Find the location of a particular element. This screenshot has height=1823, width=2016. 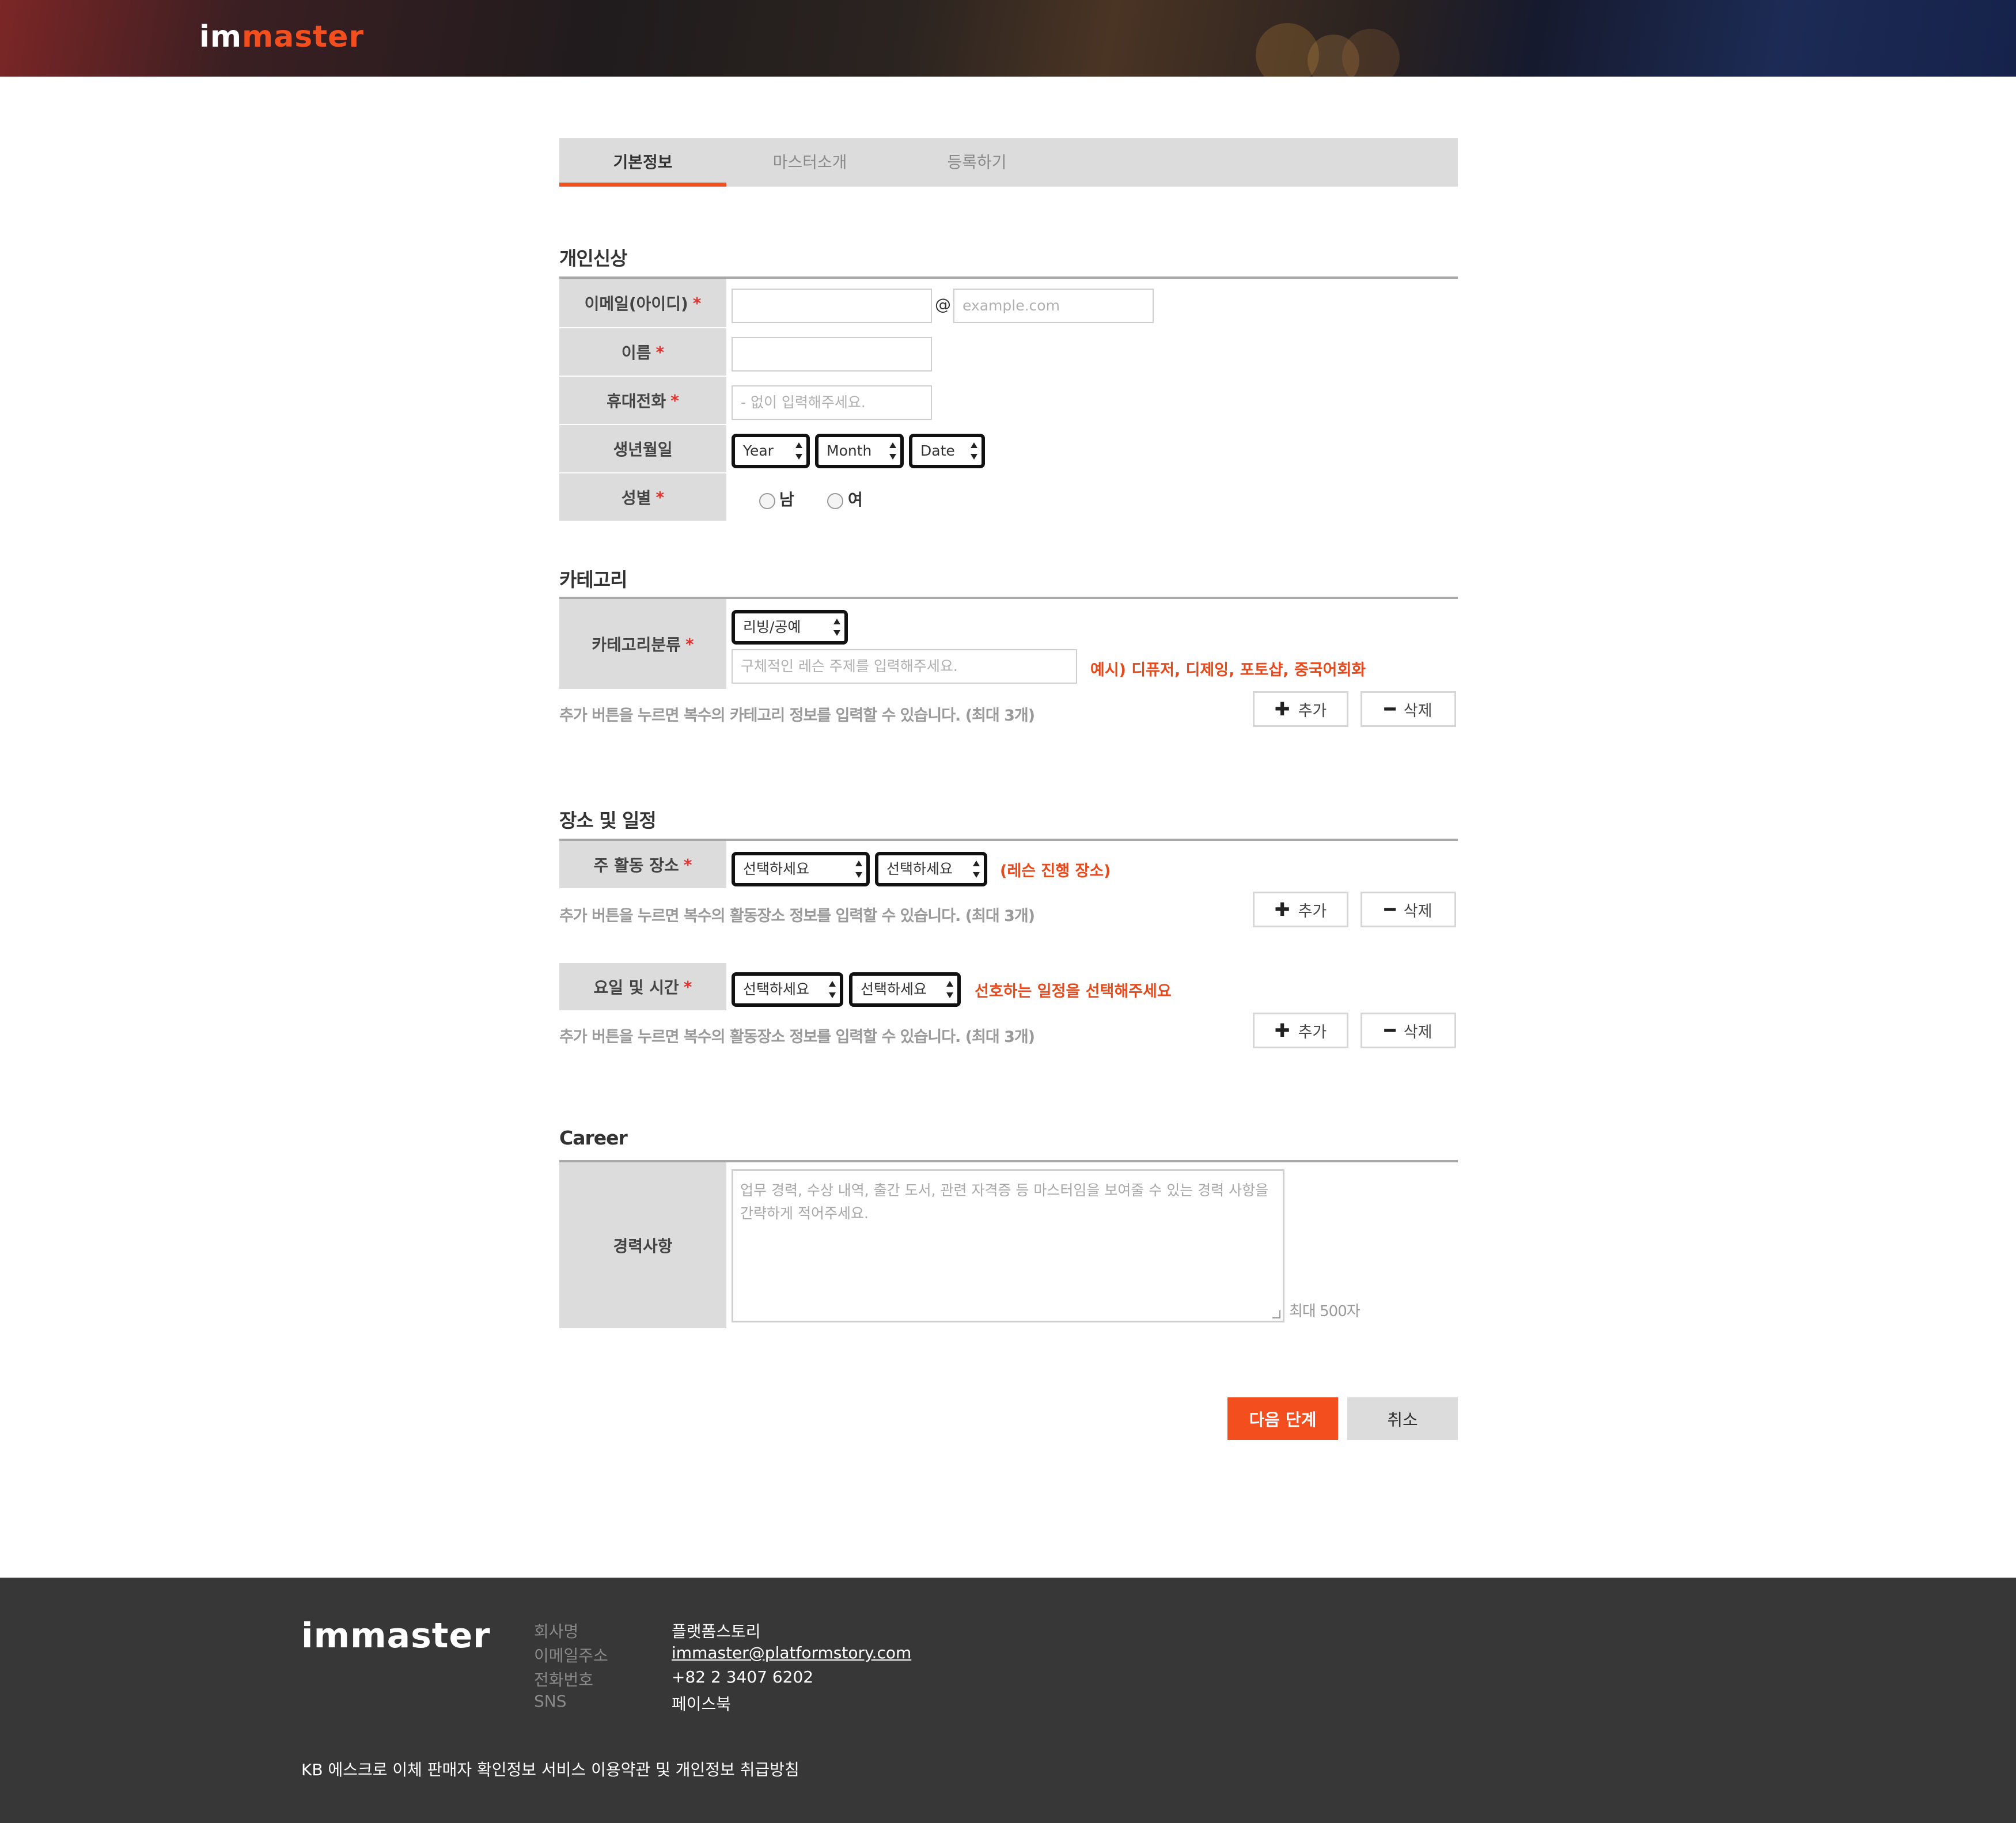

name-input is located at coordinates (832, 354).